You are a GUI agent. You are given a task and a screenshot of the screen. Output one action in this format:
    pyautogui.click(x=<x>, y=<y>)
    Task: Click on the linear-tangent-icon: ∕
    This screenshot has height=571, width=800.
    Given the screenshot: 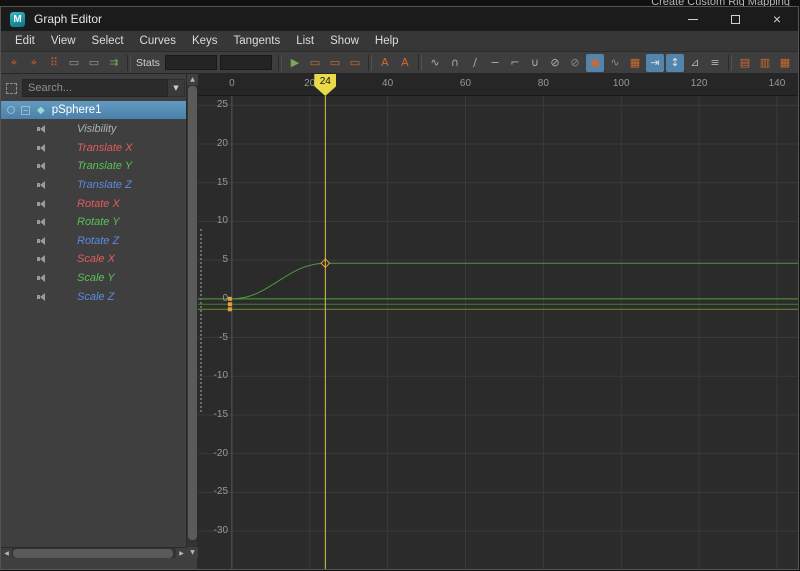 What is the action you would take?
    pyautogui.click(x=475, y=63)
    